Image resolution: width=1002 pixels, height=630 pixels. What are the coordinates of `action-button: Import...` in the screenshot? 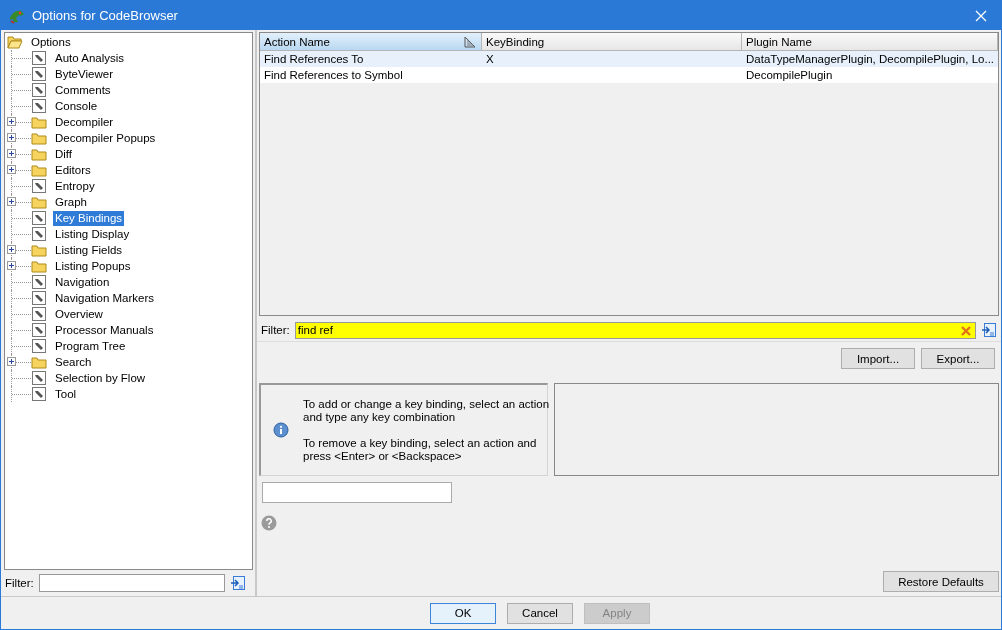 It's located at (878, 358).